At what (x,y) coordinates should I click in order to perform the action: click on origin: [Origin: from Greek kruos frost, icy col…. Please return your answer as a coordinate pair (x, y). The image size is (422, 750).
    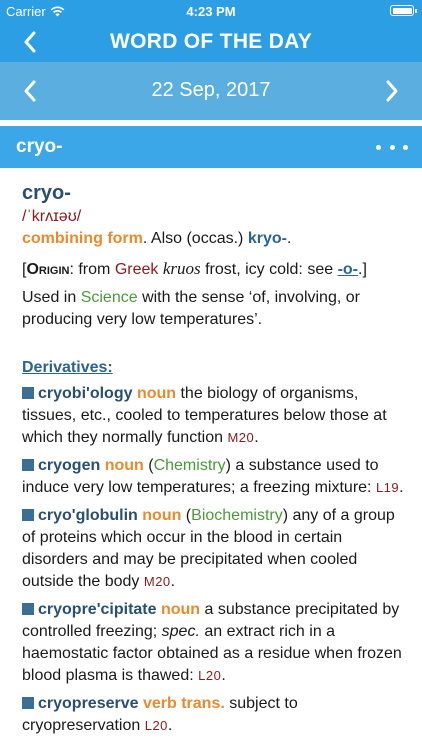
    Looking at the image, I should click on (194, 268).